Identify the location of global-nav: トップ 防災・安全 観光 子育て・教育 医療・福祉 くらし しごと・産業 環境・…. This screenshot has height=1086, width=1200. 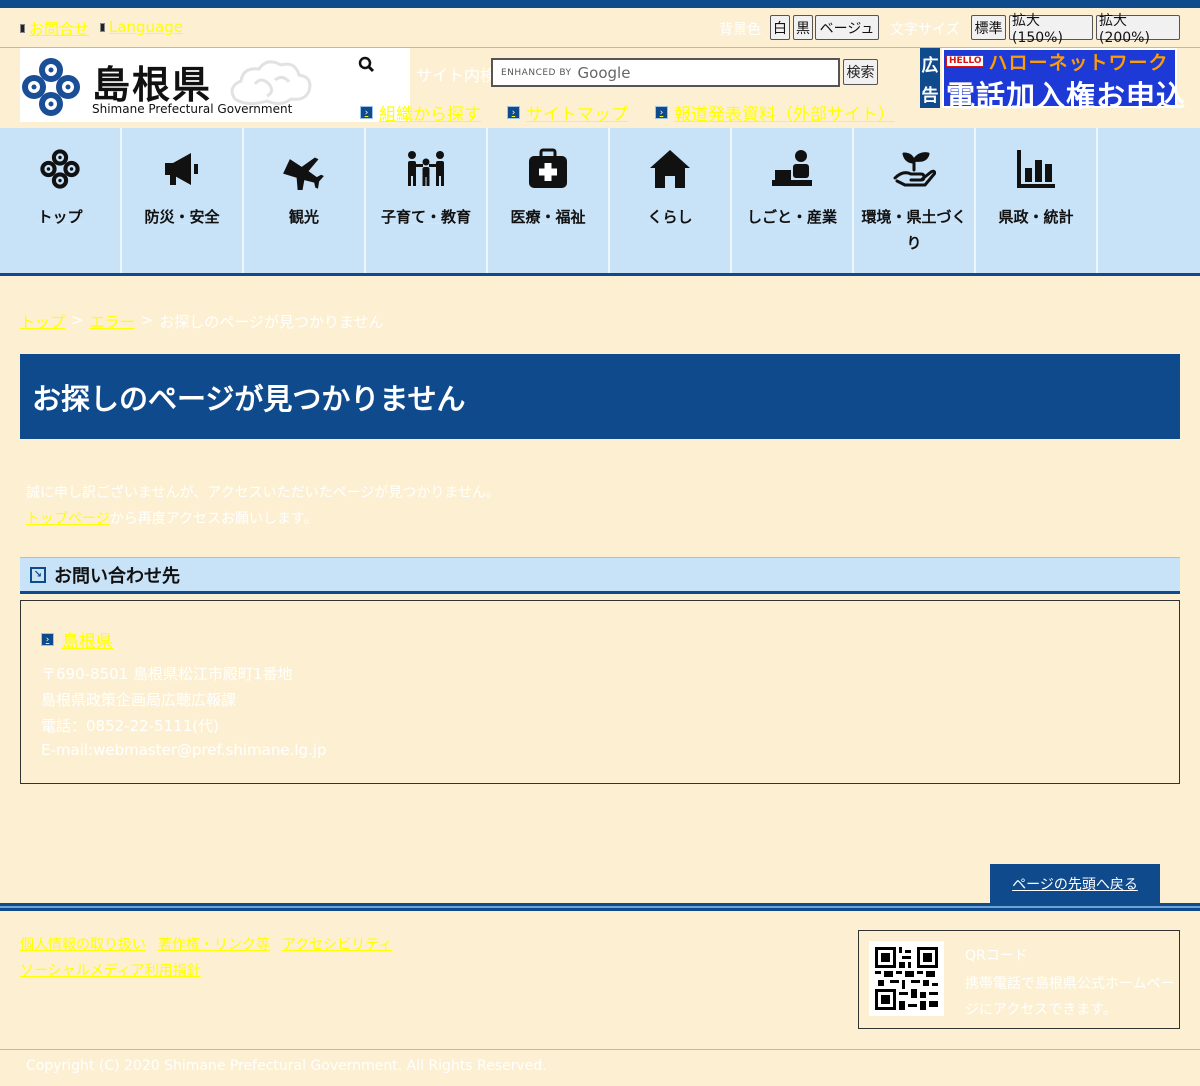
(600, 202).